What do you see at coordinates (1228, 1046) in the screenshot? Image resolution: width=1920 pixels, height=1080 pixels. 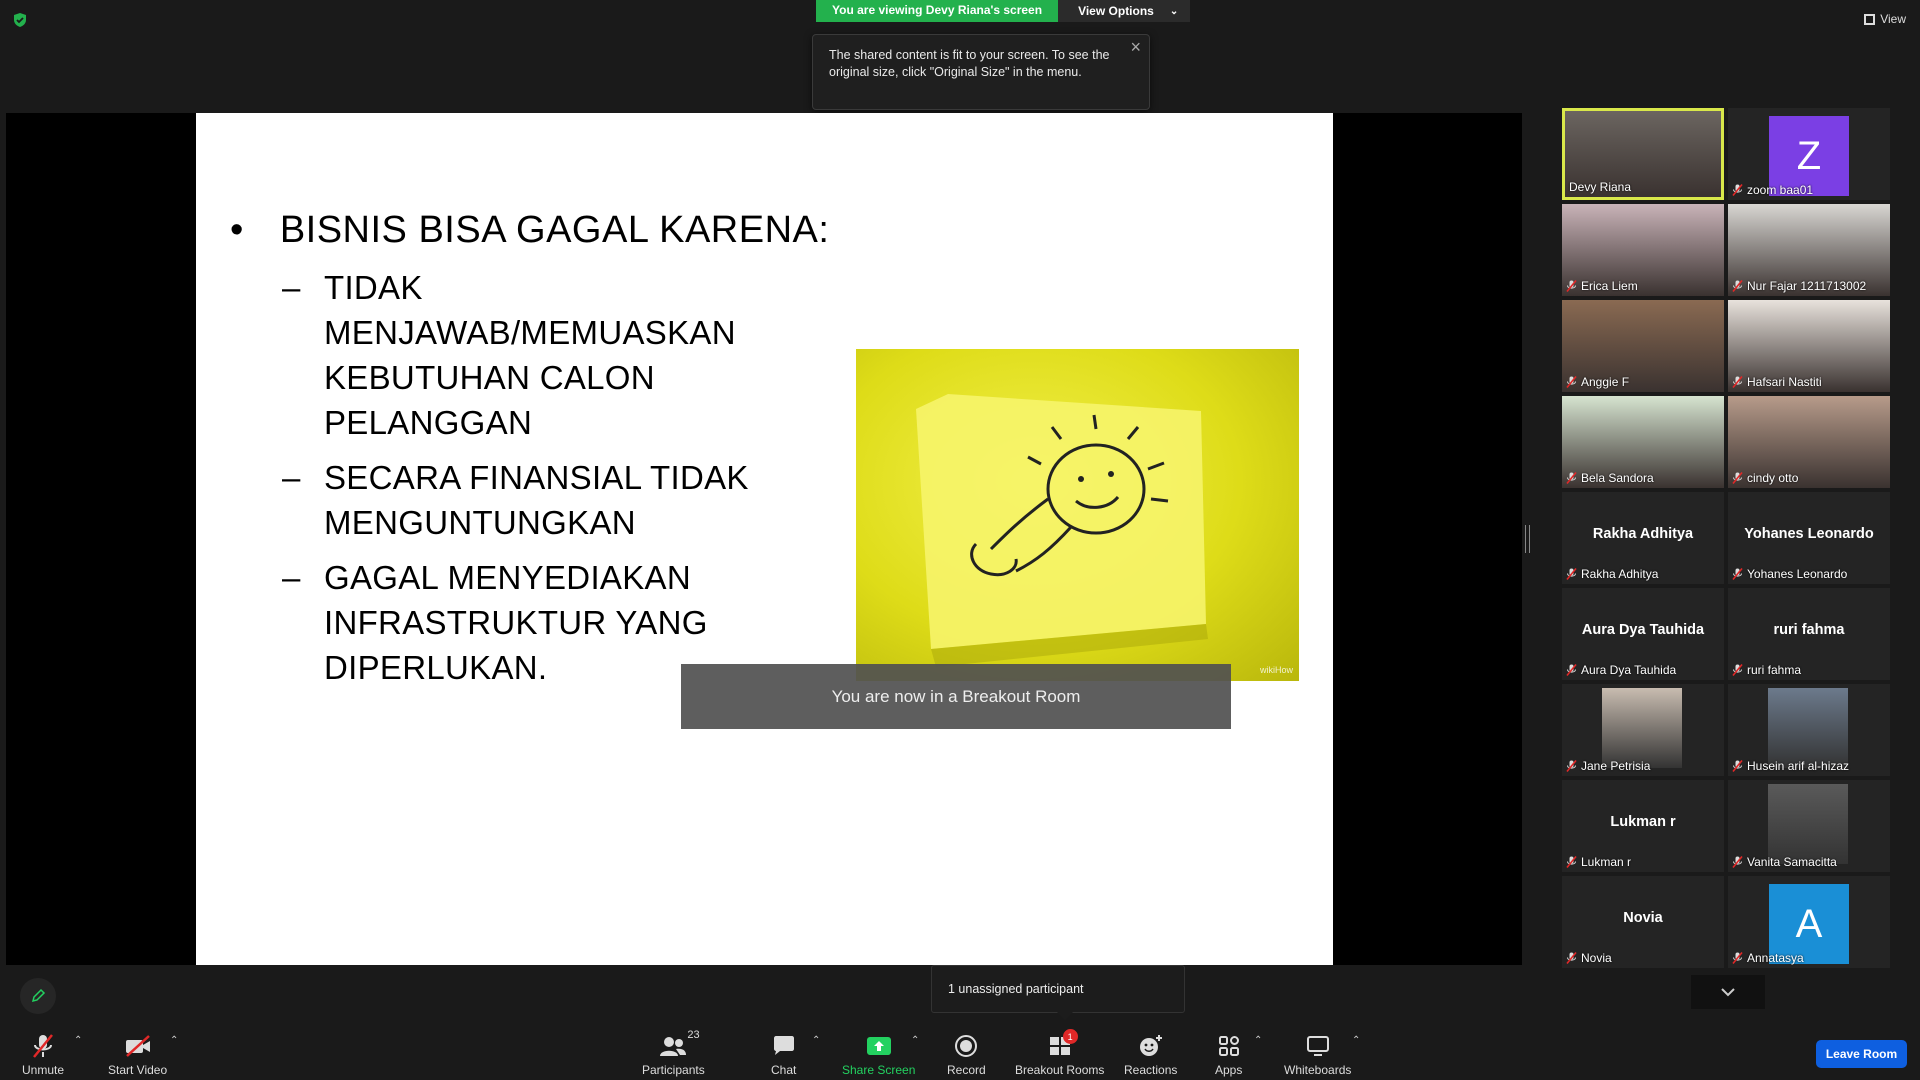 I see `apps-icon` at bounding box center [1228, 1046].